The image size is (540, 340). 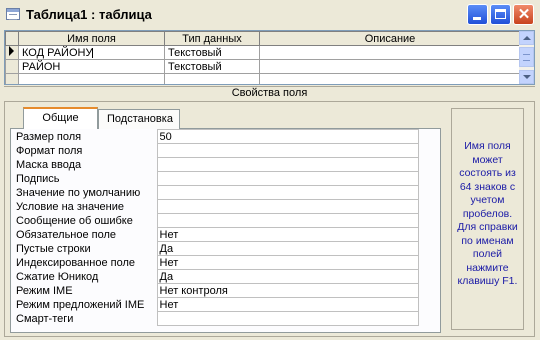 I want to click on scroll-thumb, so click(x=526, y=57).